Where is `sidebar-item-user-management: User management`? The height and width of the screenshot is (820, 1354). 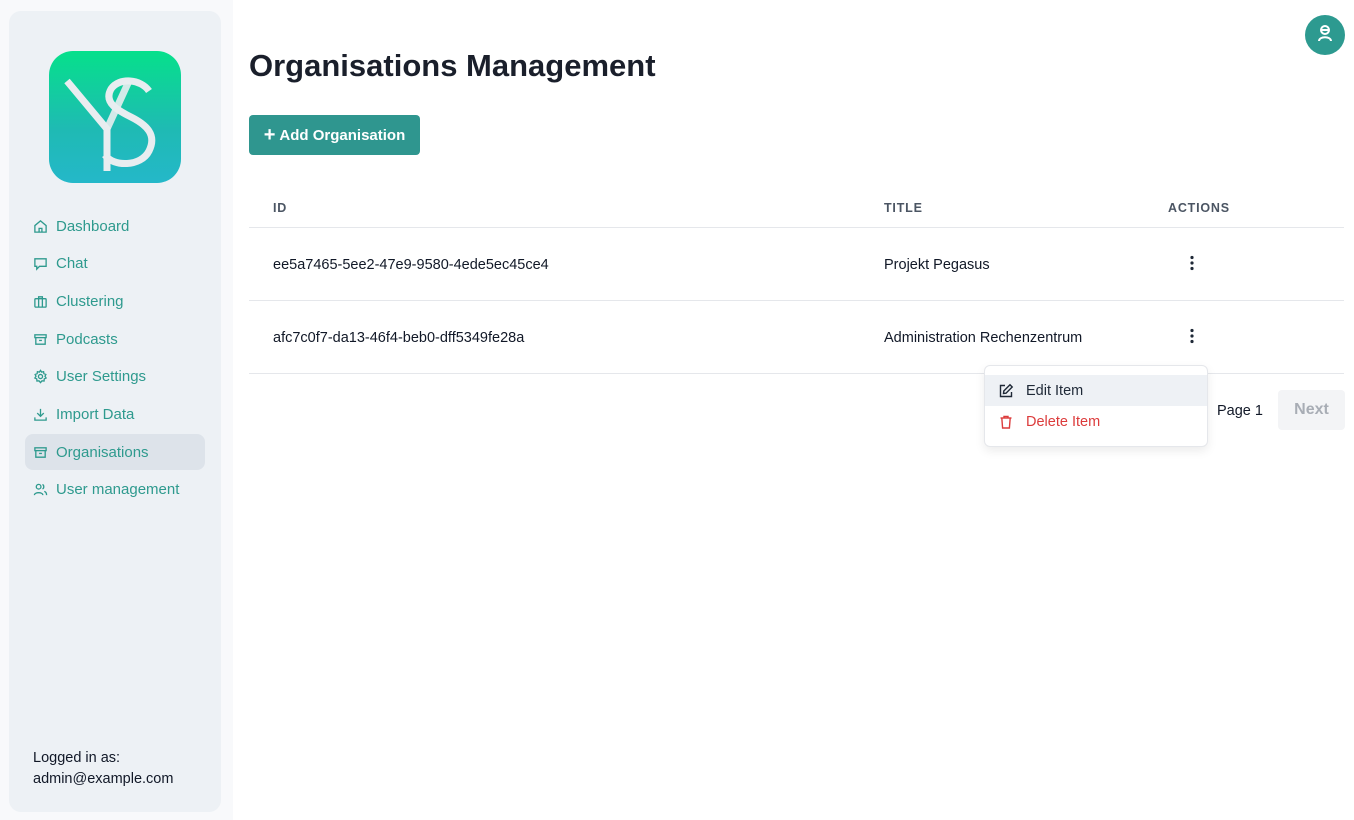 sidebar-item-user-management: User management is located at coordinates (115, 490).